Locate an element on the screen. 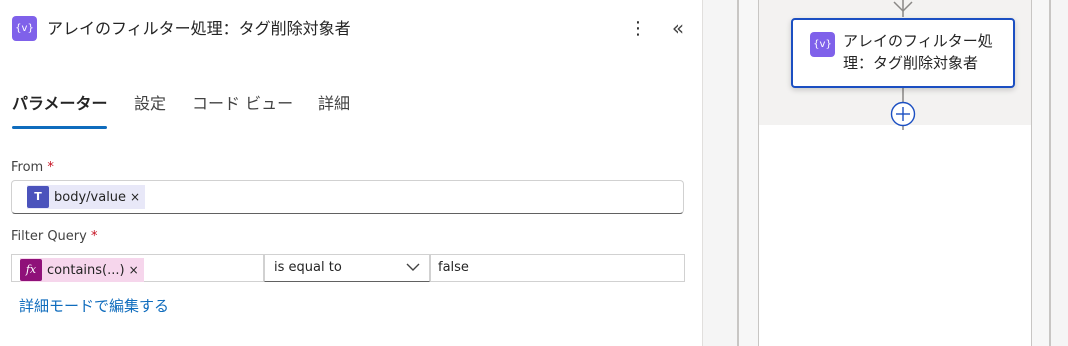 This screenshot has height=346, width=1068. collapse-panel-icon: « is located at coordinates (678, 29).